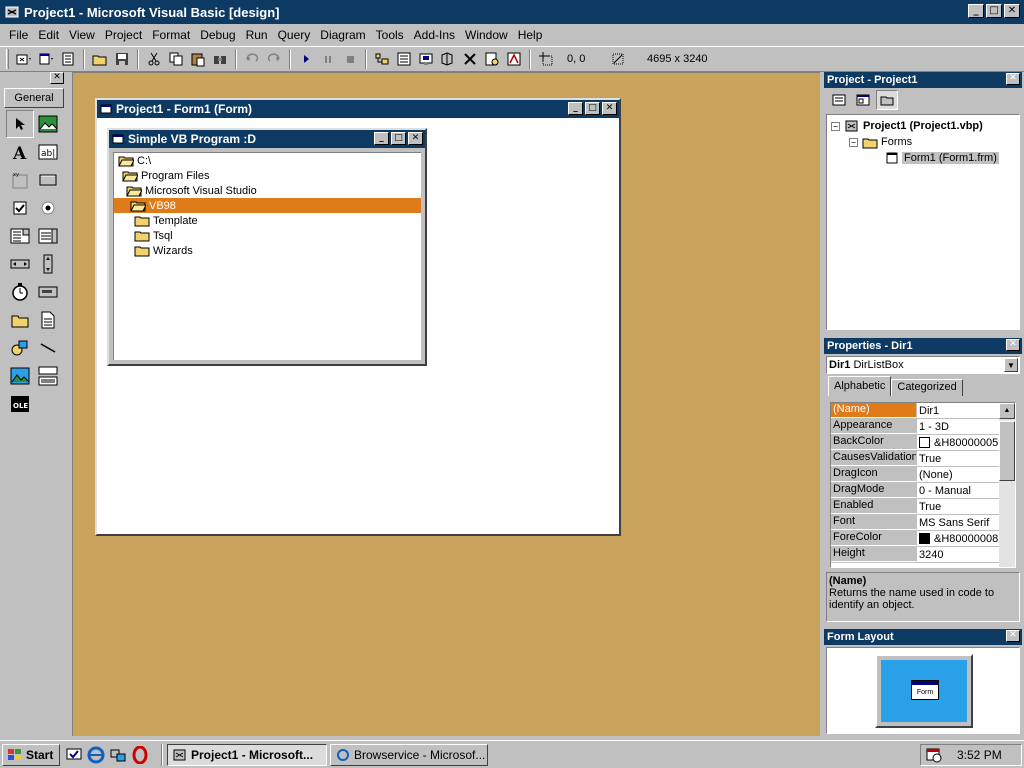 The height and width of the screenshot is (768, 1024). Describe the element at coordinates (426, 59) in the screenshot. I see `form-layout-icon` at that location.